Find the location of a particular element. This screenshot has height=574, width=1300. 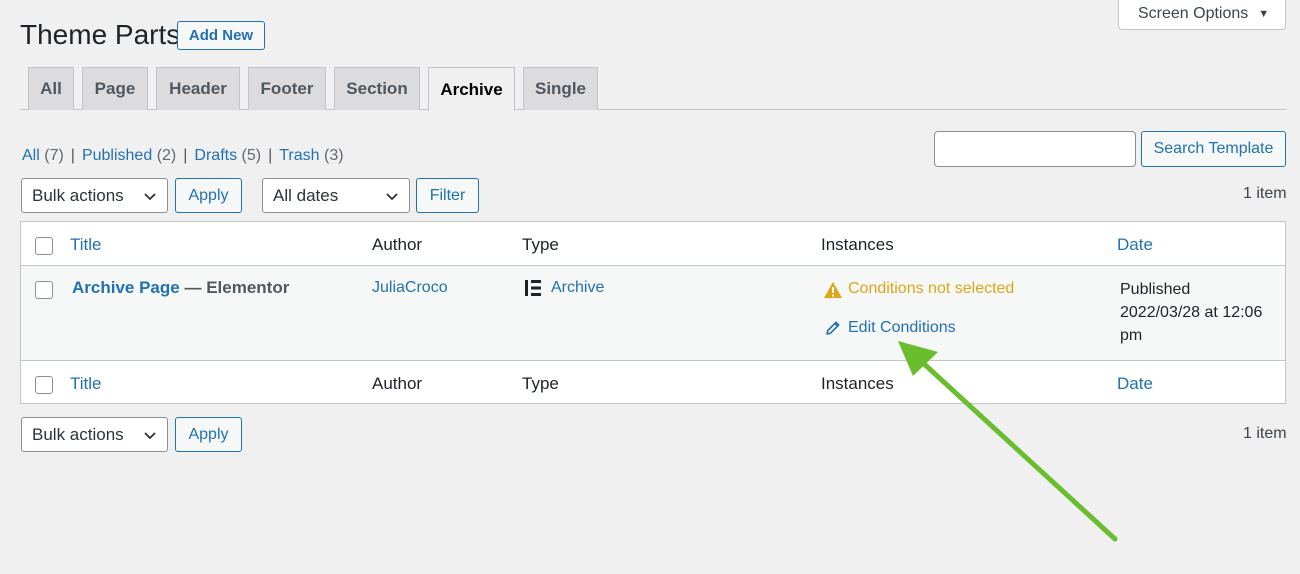

tab-page: Page is located at coordinates (115, 88).